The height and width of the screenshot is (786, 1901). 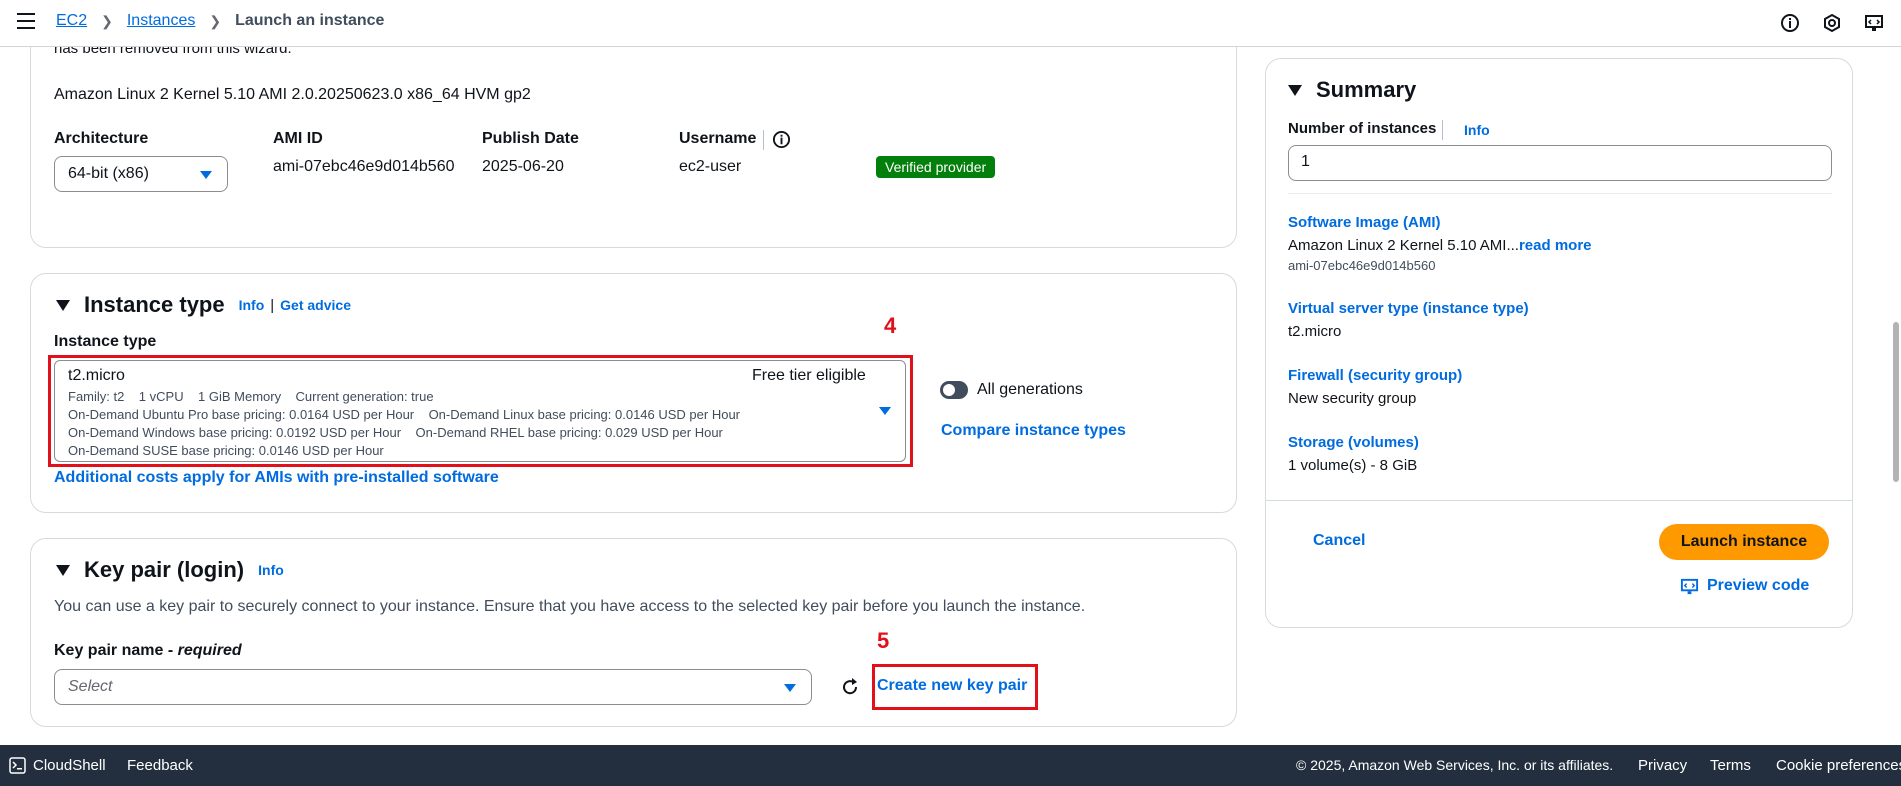 I want to click on annotation-5: 5, so click(x=883, y=640).